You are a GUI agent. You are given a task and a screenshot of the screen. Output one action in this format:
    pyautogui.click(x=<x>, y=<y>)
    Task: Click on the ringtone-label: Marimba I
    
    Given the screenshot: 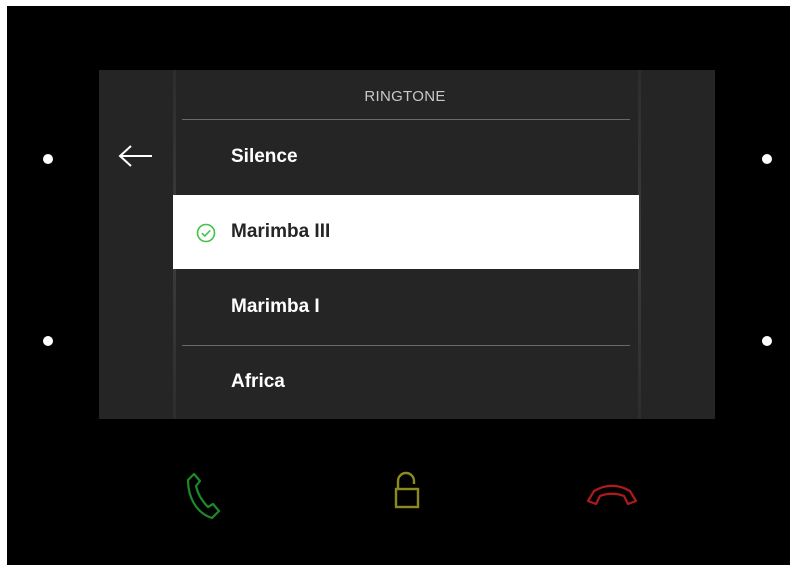 What is the action you would take?
    pyautogui.click(x=275, y=306)
    